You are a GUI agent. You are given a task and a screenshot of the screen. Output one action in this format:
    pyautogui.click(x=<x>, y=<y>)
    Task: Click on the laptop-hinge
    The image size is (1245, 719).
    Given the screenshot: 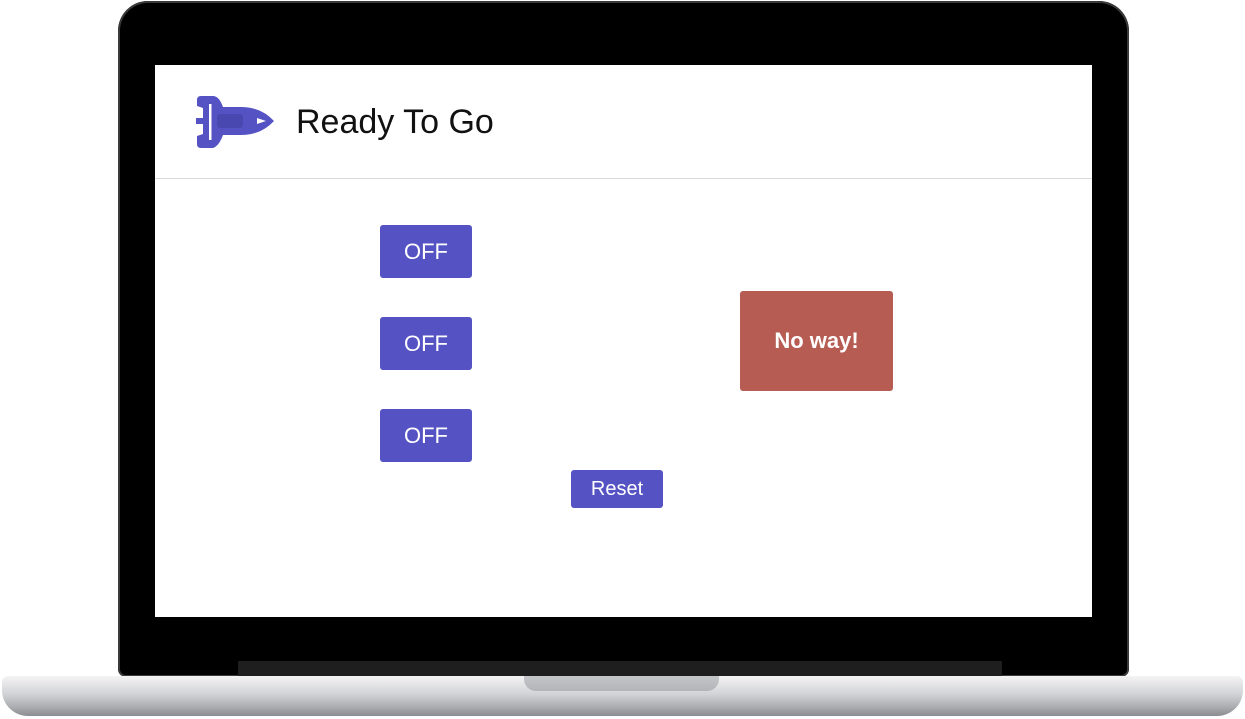 What is the action you would take?
    pyautogui.click(x=620, y=669)
    